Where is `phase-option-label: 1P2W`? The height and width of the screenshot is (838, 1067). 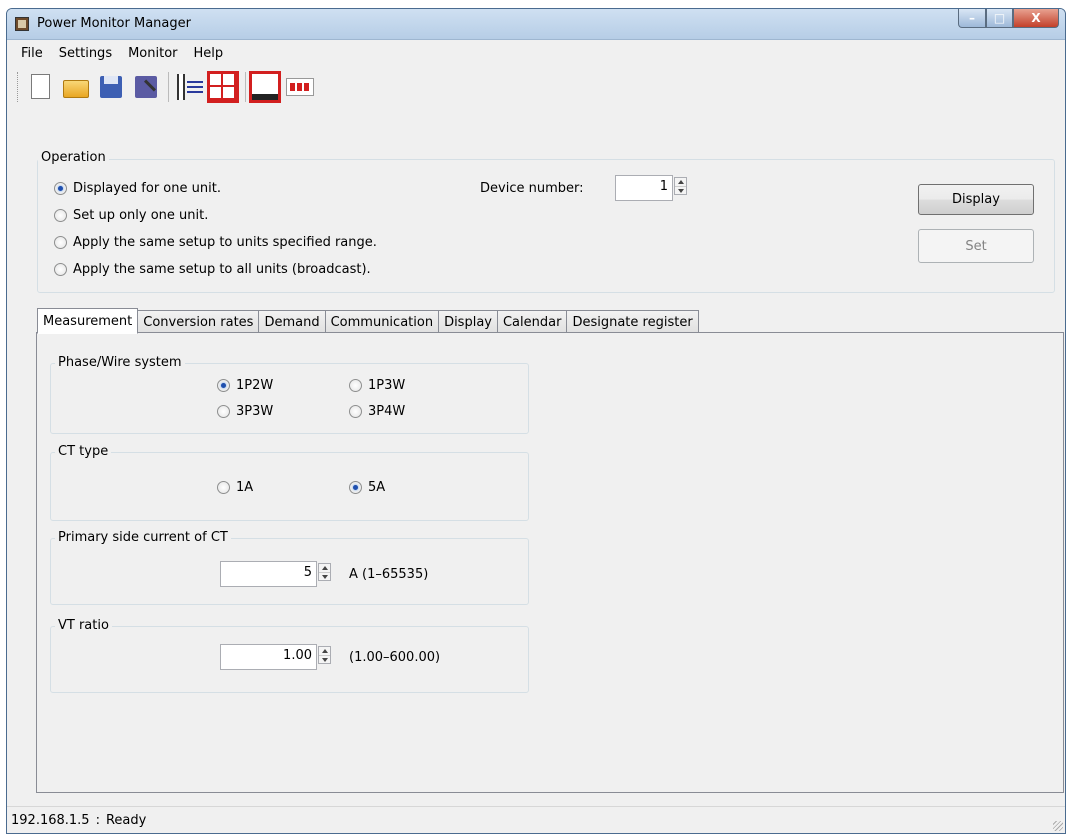 phase-option-label: 1P2W is located at coordinates (255, 385).